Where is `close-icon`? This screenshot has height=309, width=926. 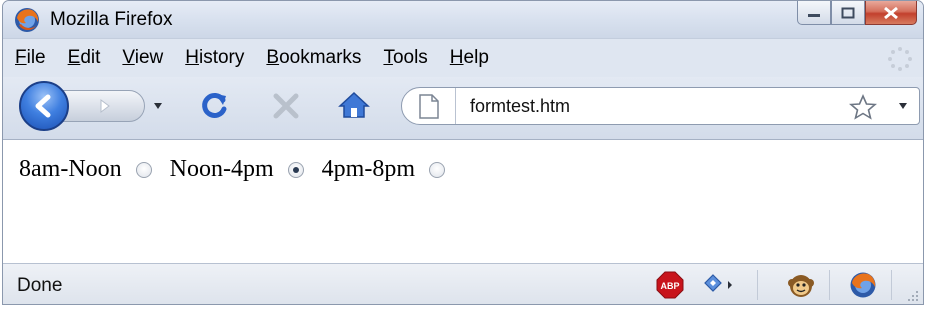
close-icon is located at coordinates (891, 12).